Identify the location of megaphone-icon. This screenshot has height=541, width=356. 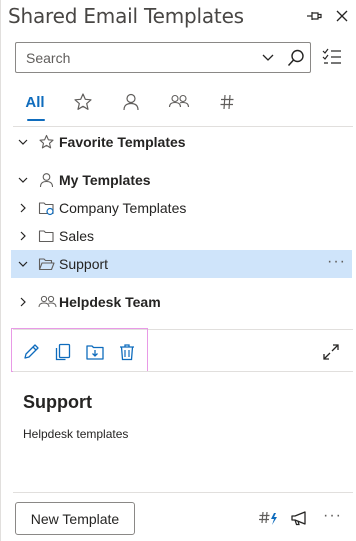
(300, 518).